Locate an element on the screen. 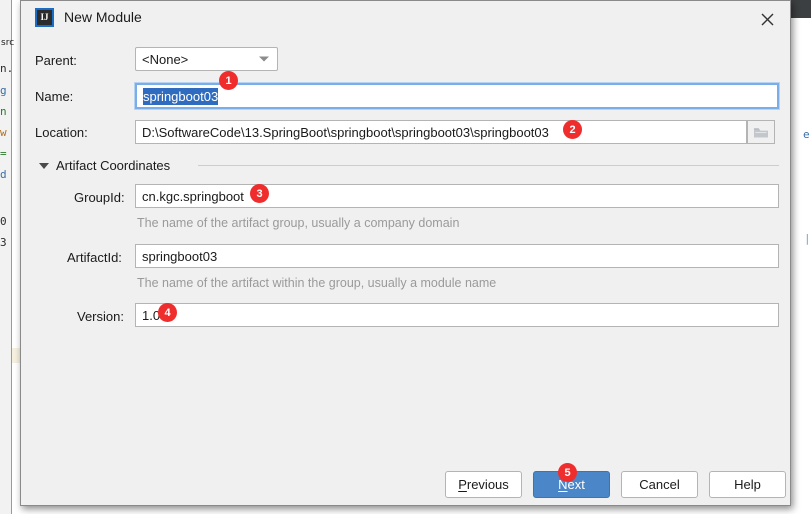 This screenshot has height=514, width=811. annotation-badge-5: 5 is located at coordinates (567, 472).